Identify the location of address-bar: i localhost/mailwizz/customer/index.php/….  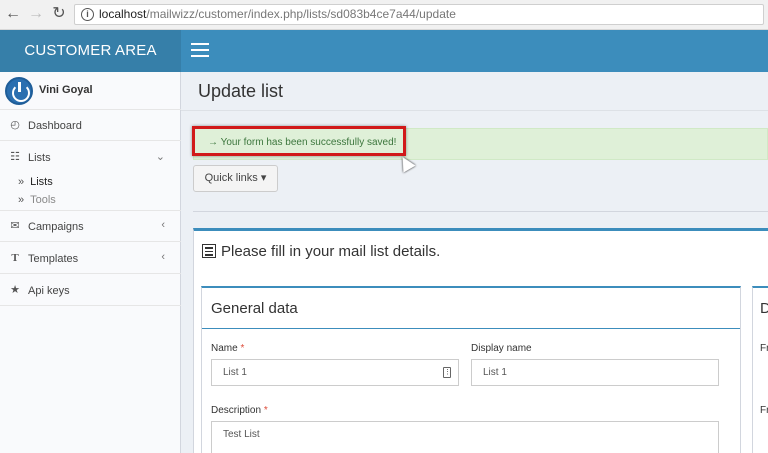
(419, 14).